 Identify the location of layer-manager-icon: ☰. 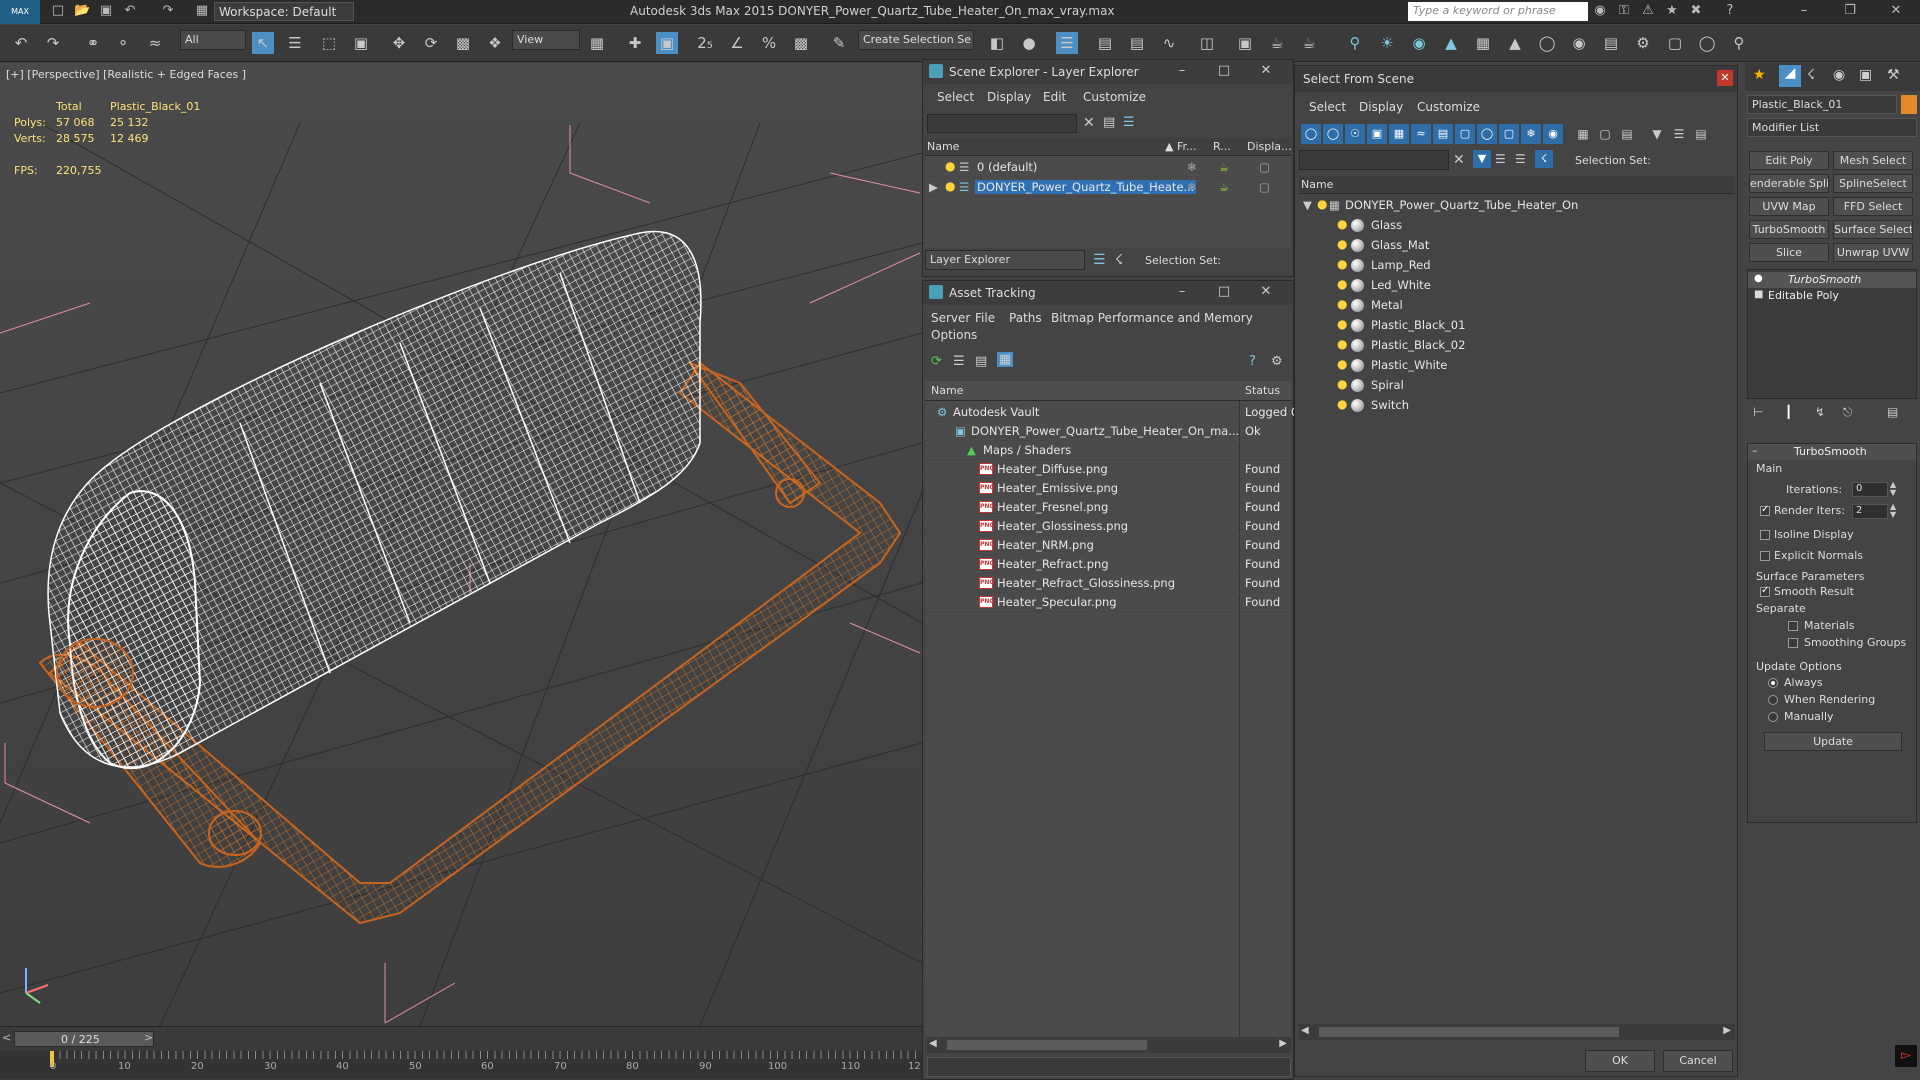
(1099, 260).